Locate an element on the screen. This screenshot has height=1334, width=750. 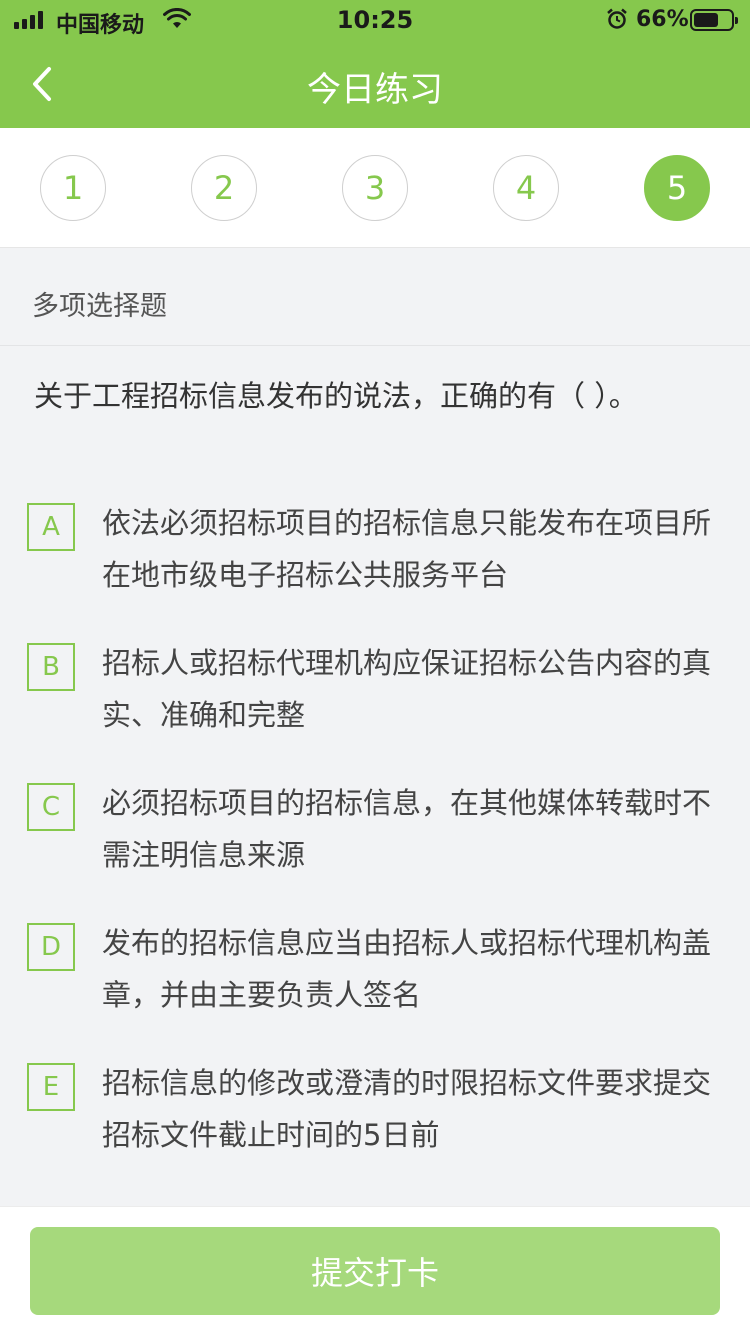
question-tab-4: 4 is located at coordinates (526, 188).